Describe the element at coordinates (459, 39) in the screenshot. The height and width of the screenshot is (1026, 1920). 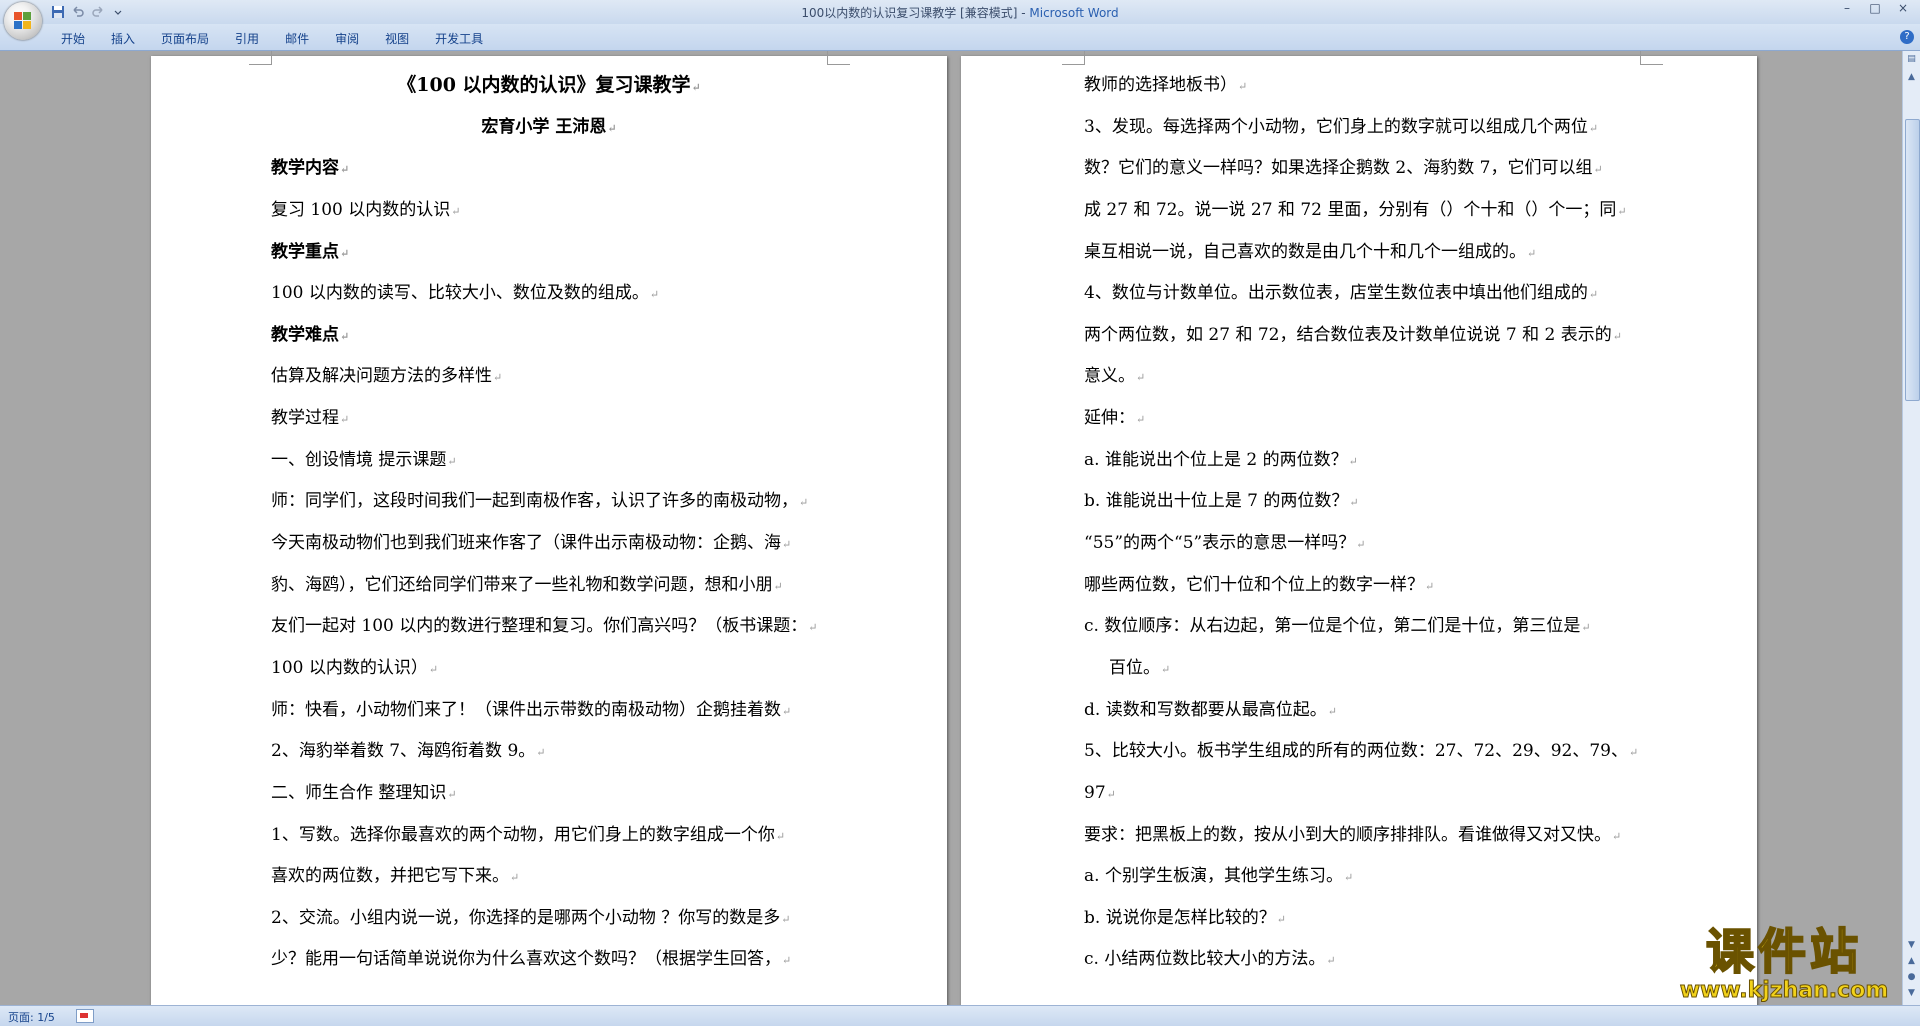
I see `tab-developer: 开发工具` at that location.